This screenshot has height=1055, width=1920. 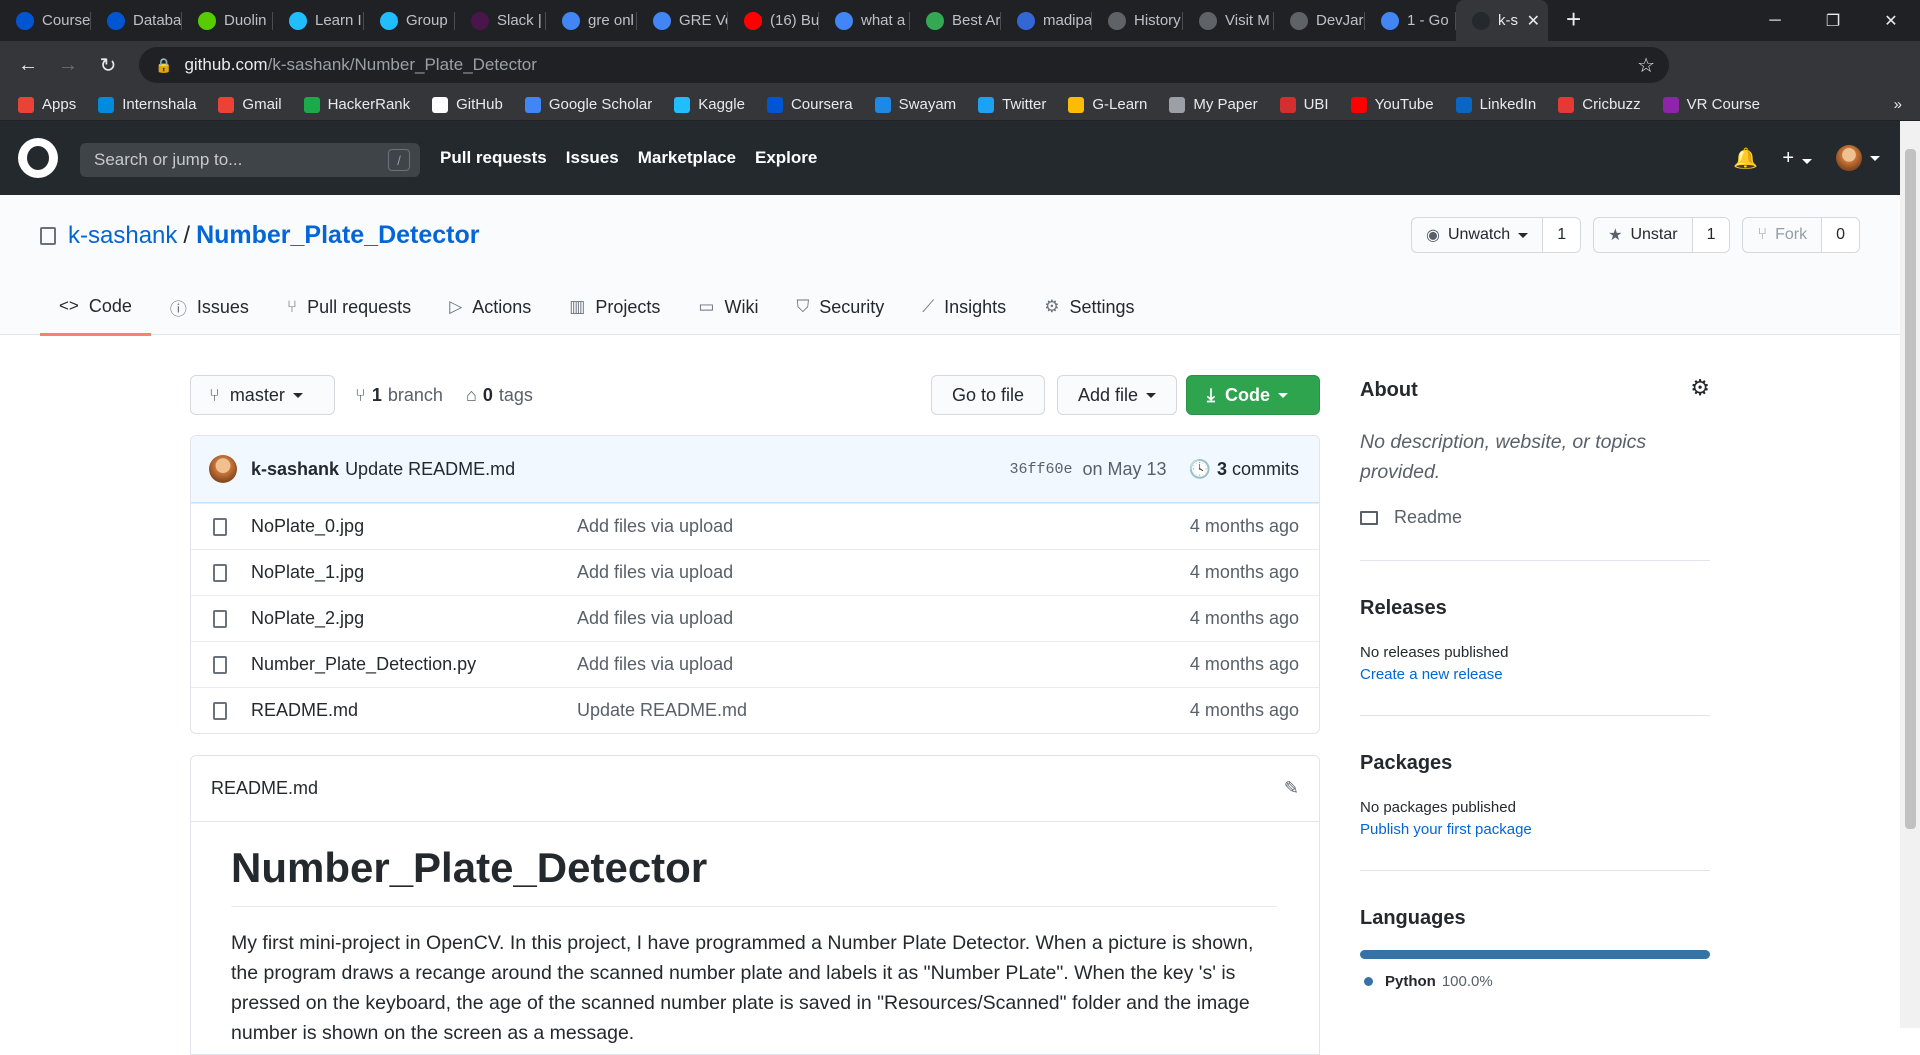 I want to click on user-avatar, so click(x=1849, y=158).